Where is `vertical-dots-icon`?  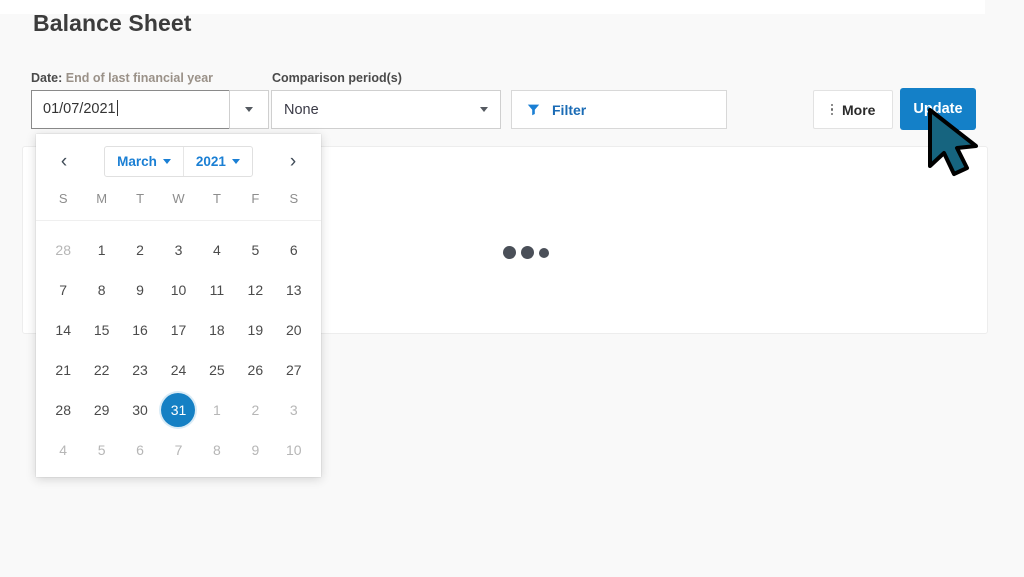 vertical-dots-icon is located at coordinates (832, 109).